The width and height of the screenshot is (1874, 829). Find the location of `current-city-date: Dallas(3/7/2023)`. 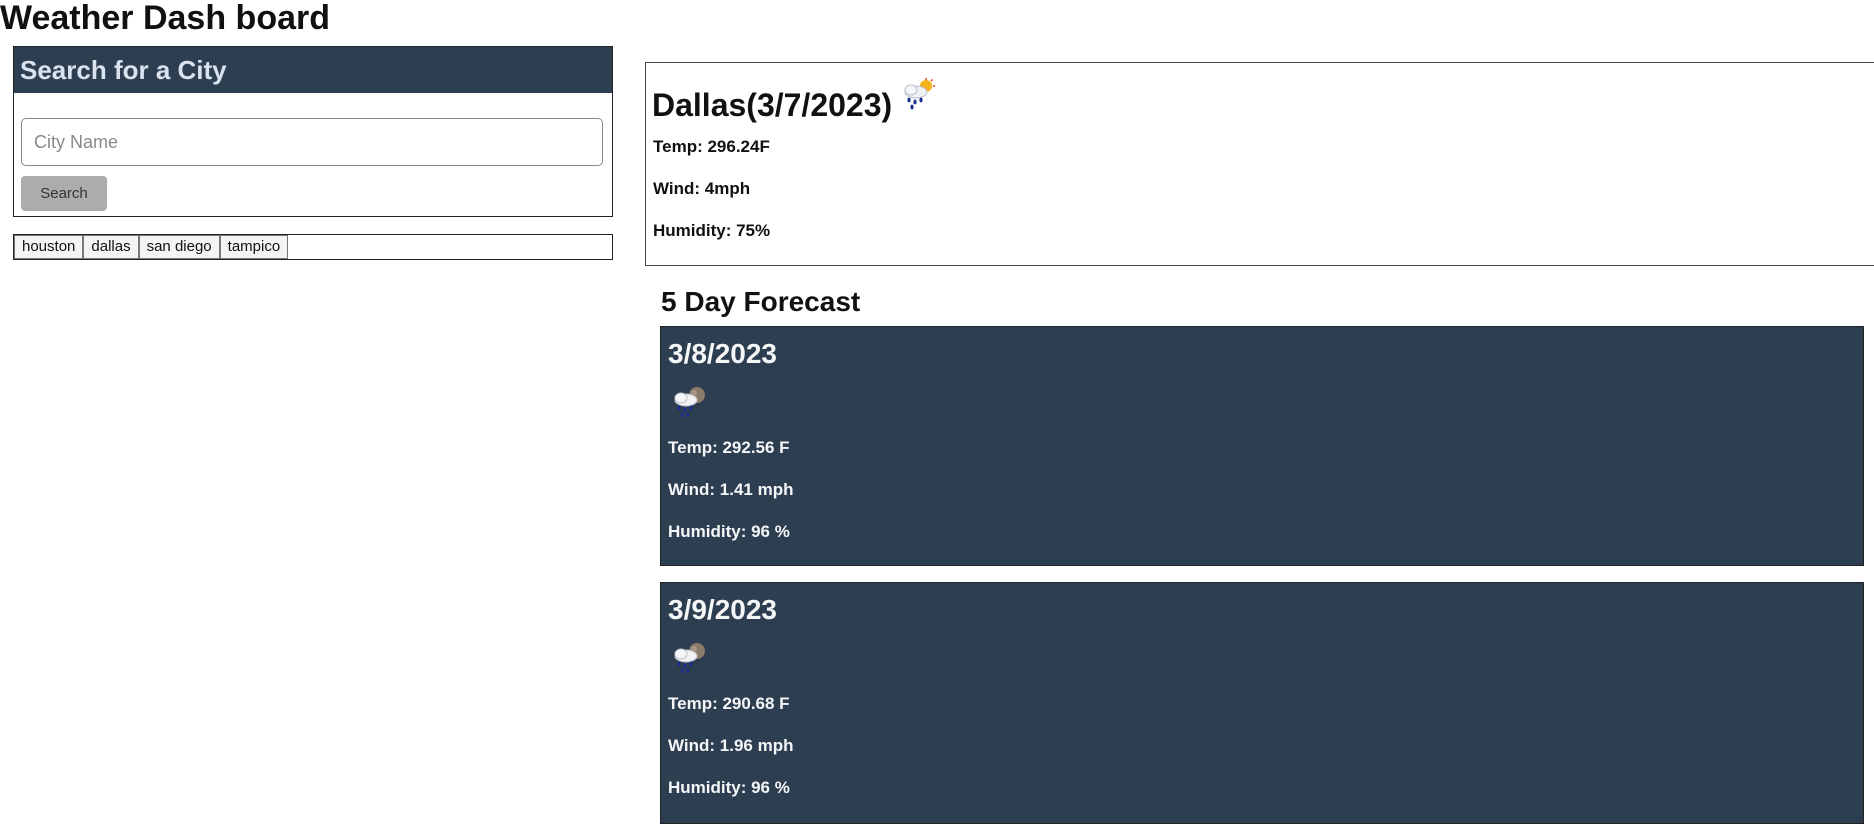

current-city-date: Dallas(3/7/2023) is located at coordinates (772, 105).